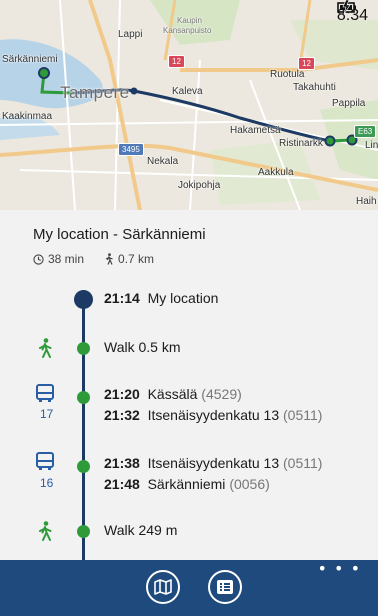 The width and height of the screenshot is (378, 616). I want to click on clock-icon, so click(38, 259).